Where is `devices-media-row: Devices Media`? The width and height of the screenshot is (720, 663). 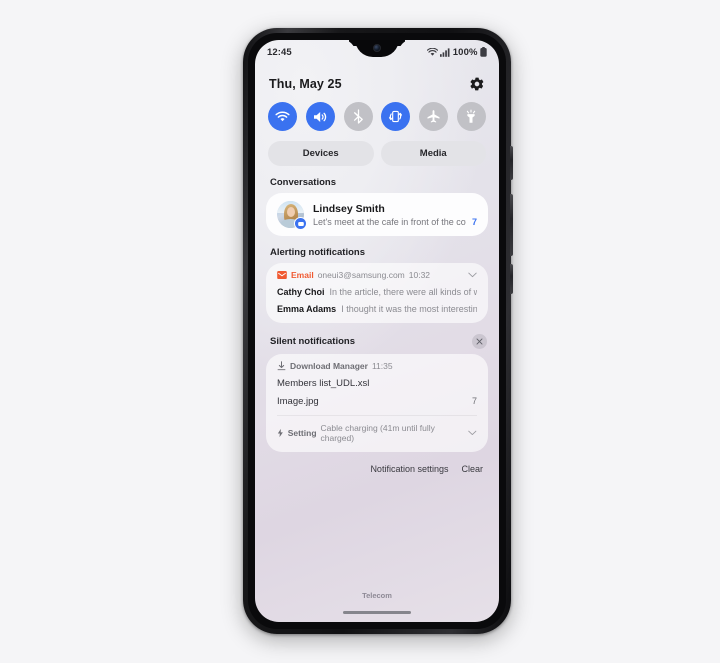
devices-media-row: Devices Media is located at coordinates (377, 148).